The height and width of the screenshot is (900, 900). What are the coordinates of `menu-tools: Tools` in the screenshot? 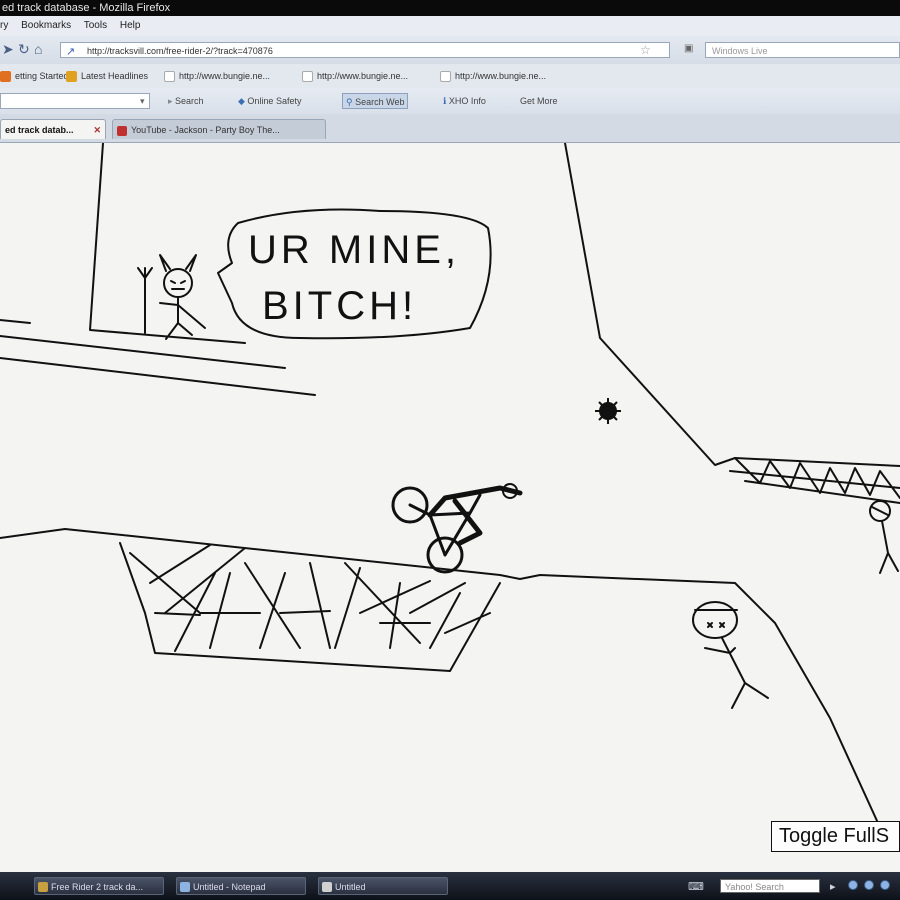 It's located at (95, 25).